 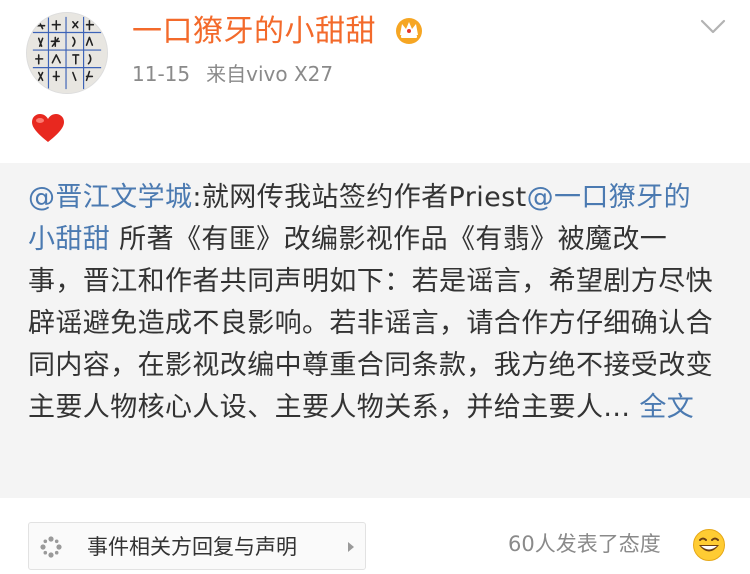 I want to click on full-text-link: 全文, so click(x=666, y=407).